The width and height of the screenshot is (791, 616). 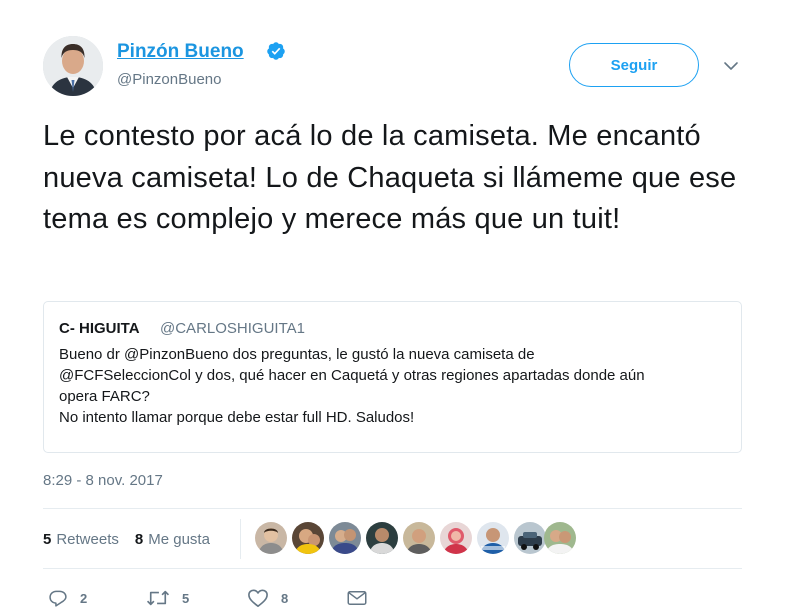 I want to click on retweet-icon, so click(x=158, y=598).